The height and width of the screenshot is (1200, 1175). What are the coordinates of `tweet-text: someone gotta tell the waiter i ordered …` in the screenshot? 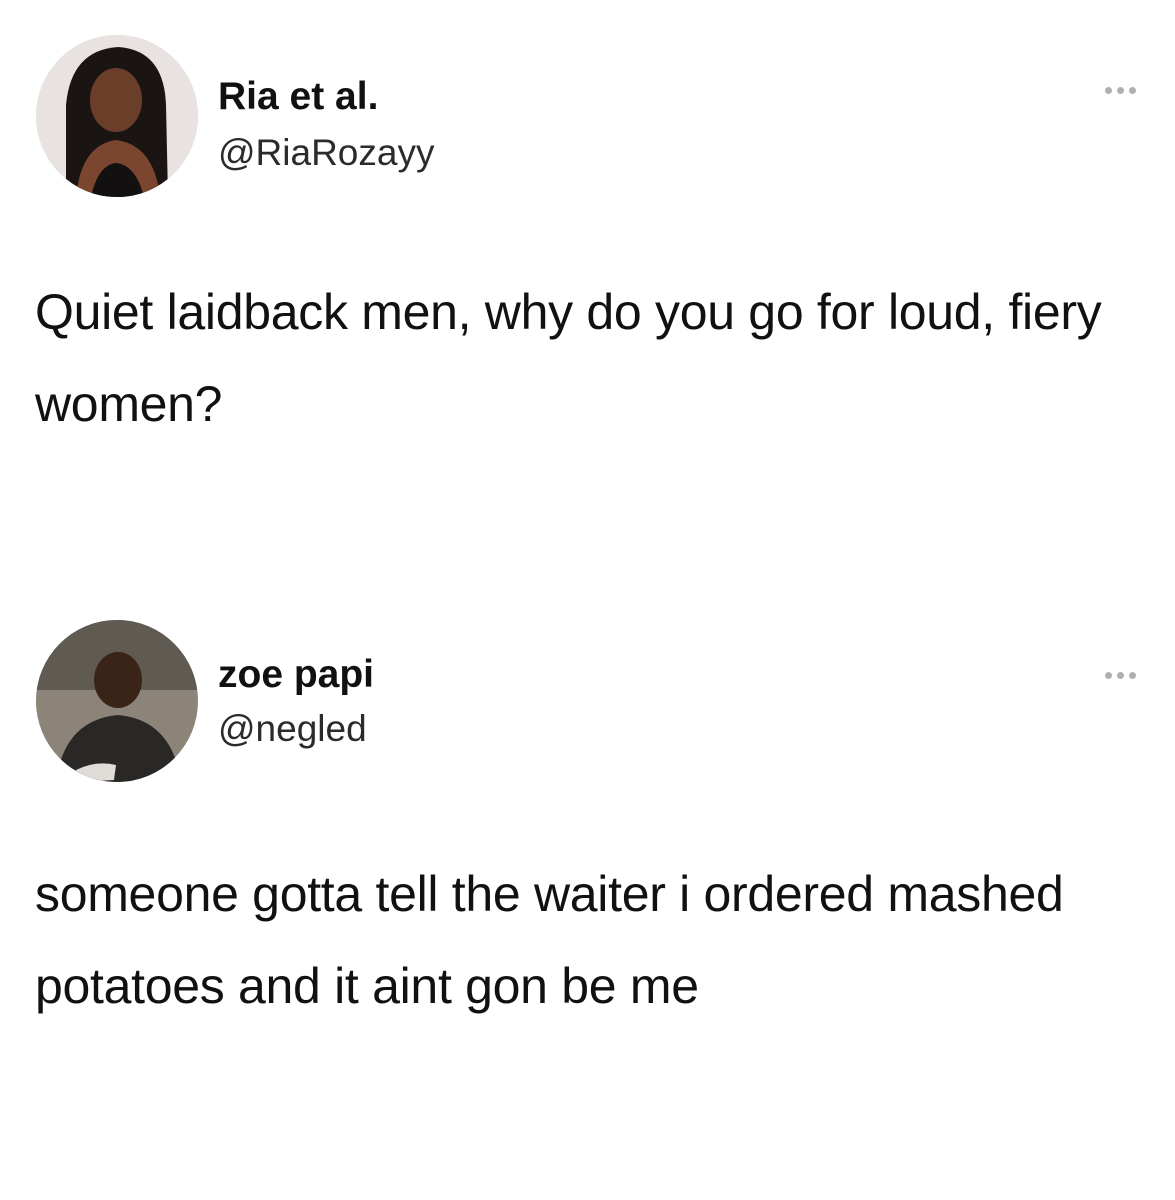 It's located at (549, 940).